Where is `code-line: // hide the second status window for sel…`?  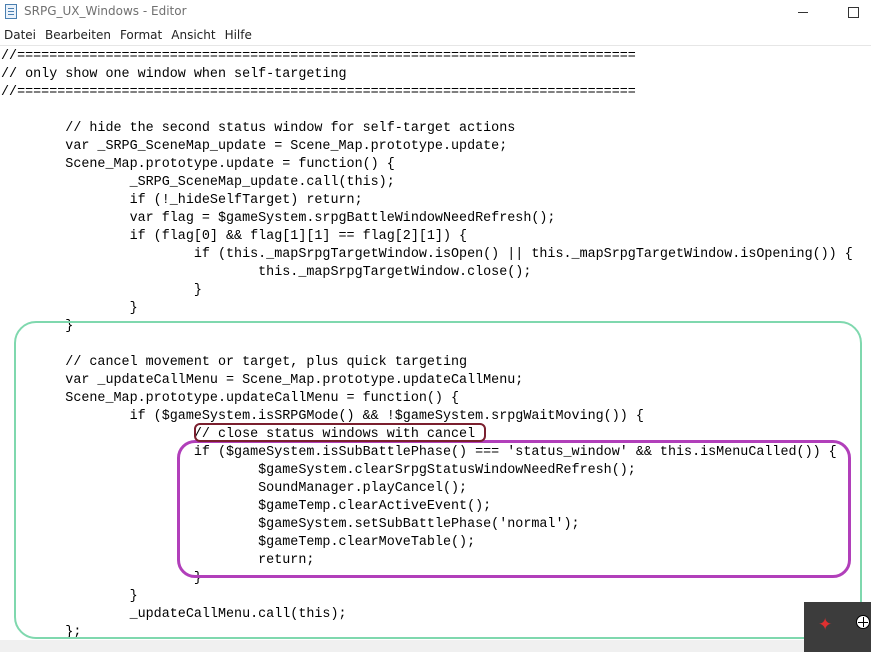
code-line: // hide the second status window for sel… is located at coordinates (427, 129).